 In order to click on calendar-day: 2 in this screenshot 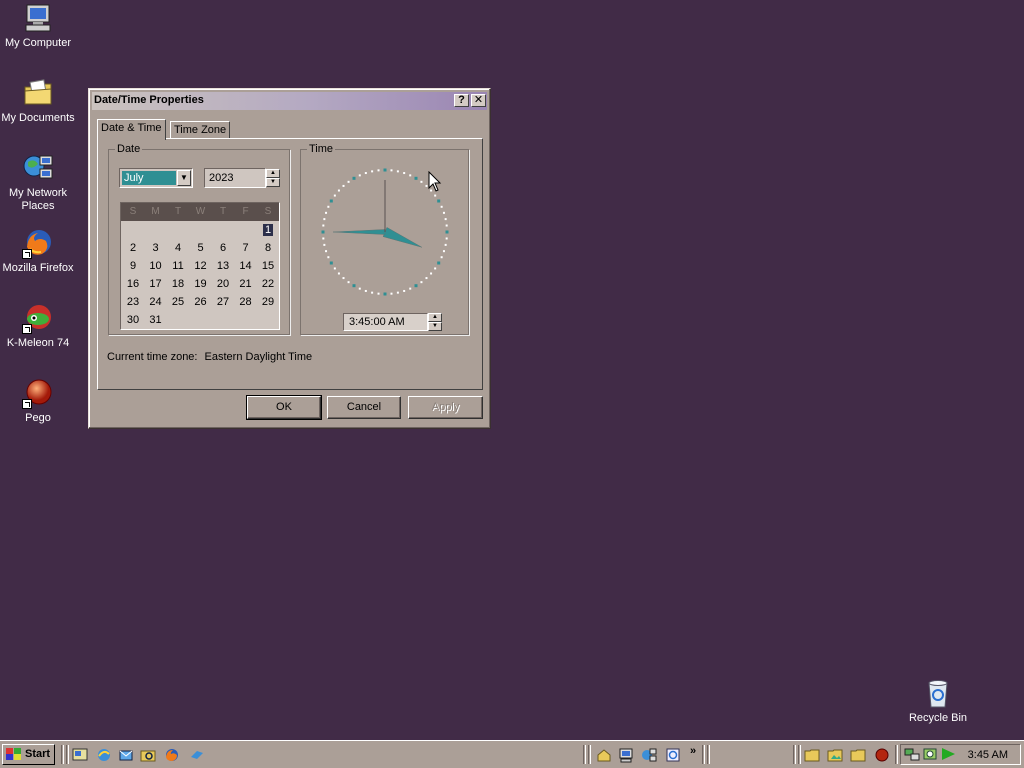, I will do `click(133, 248)`.